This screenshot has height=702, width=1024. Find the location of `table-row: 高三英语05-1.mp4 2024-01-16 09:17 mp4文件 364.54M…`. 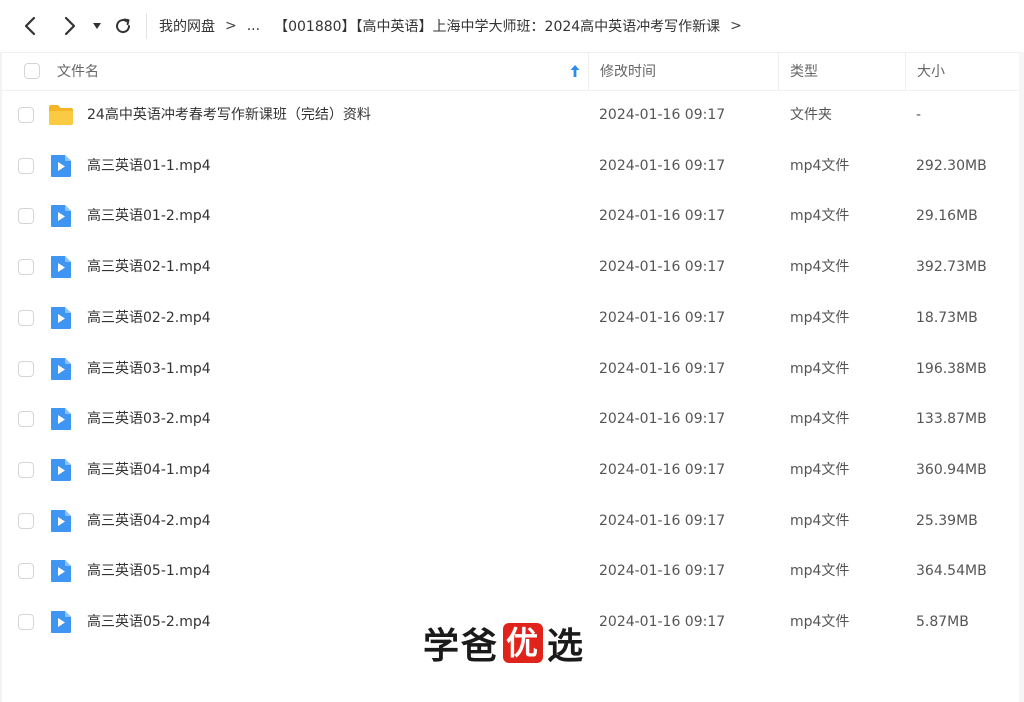

table-row: 高三英语05-1.mp4 2024-01-16 09:17 mp4文件 364.54M… is located at coordinates (512, 571).